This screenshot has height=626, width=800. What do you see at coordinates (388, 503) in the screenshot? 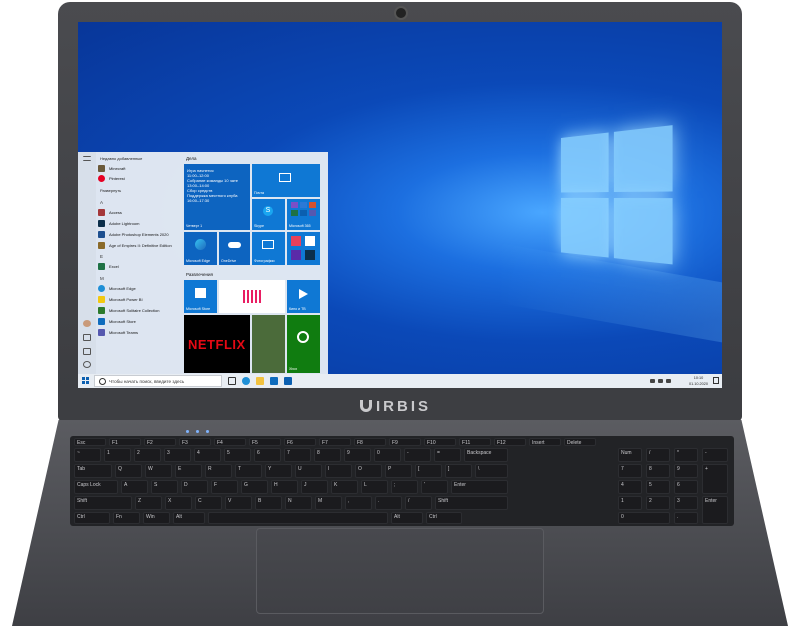
I see `key: .` at bounding box center [388, 503].